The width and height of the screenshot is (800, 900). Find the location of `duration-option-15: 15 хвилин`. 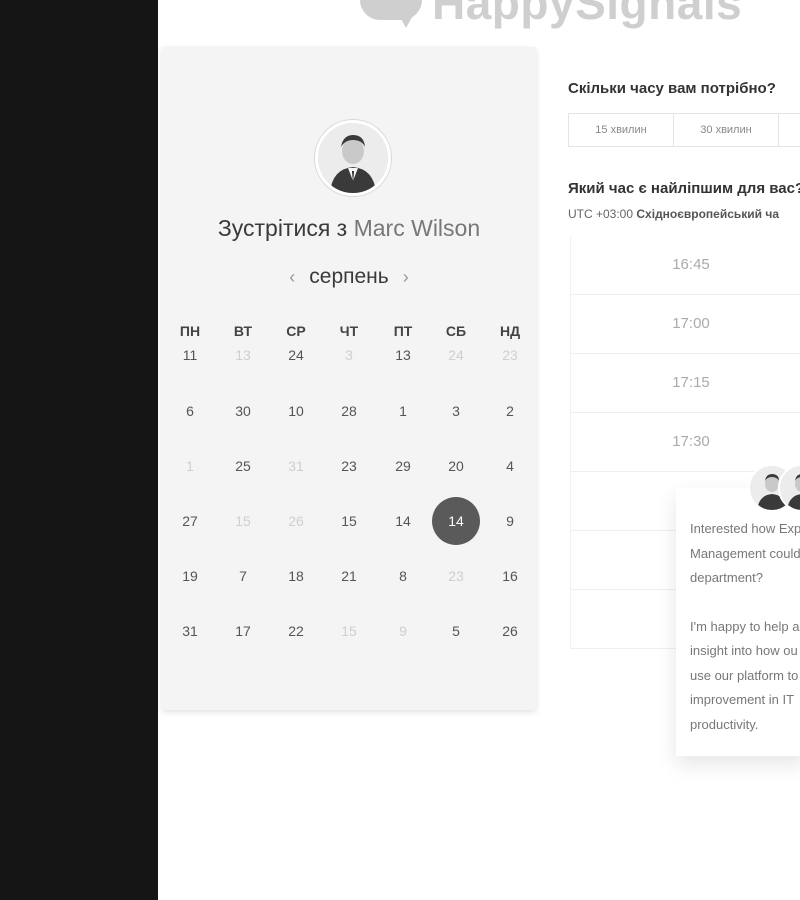

duration-option-15: 15 хвилин is located at coordinates (621, 130).